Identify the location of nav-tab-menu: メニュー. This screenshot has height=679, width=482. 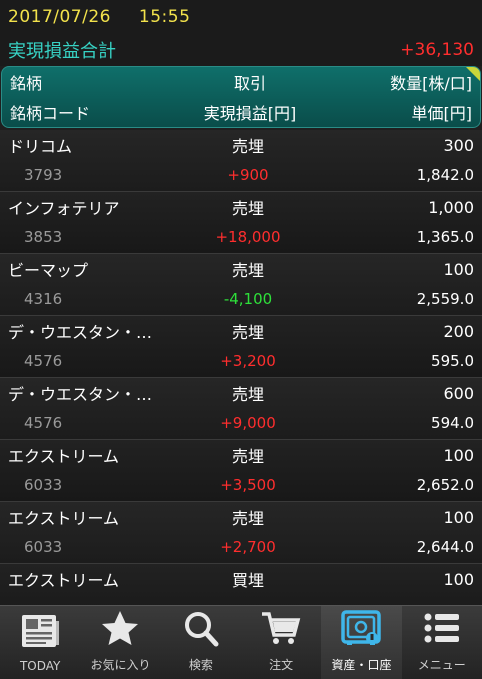
(442, 642).